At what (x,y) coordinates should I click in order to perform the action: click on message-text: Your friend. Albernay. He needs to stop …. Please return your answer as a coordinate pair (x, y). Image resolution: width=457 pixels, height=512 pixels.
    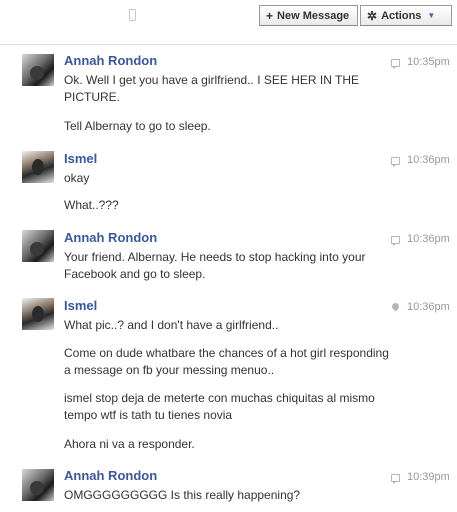
    Looking at the image, I should click on (215, 265).